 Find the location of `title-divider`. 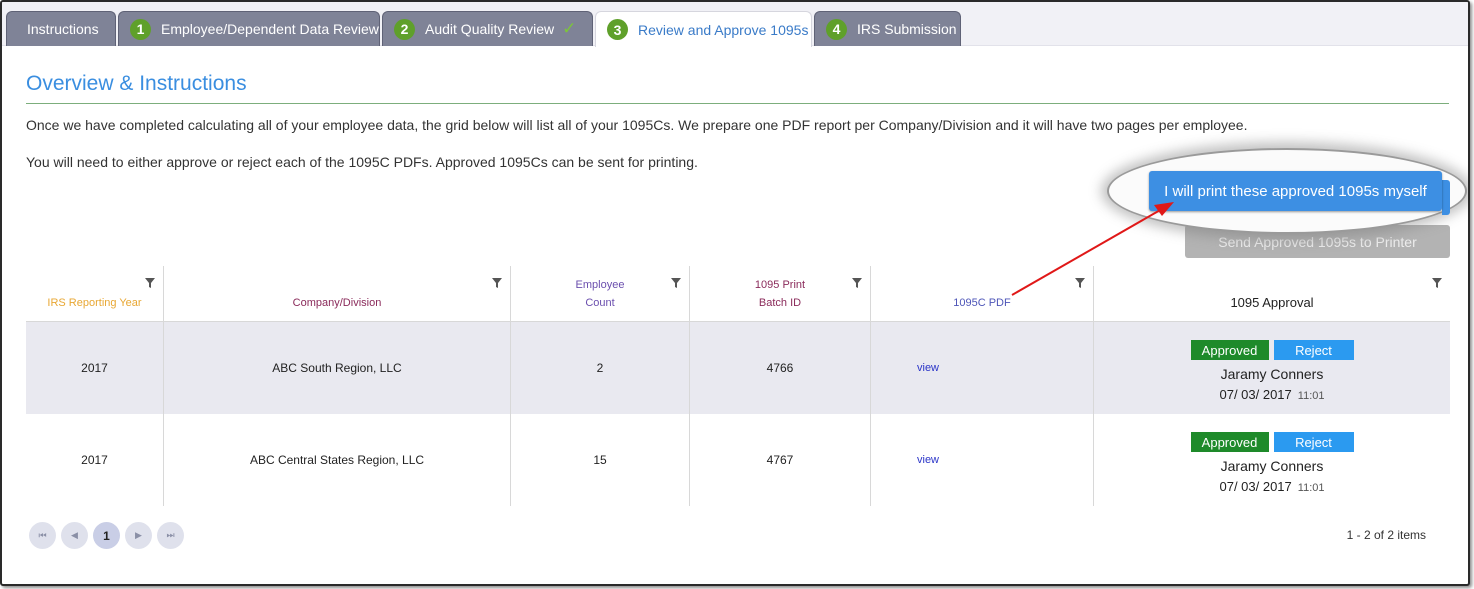

title-divider is located at coordinates (737, 103).